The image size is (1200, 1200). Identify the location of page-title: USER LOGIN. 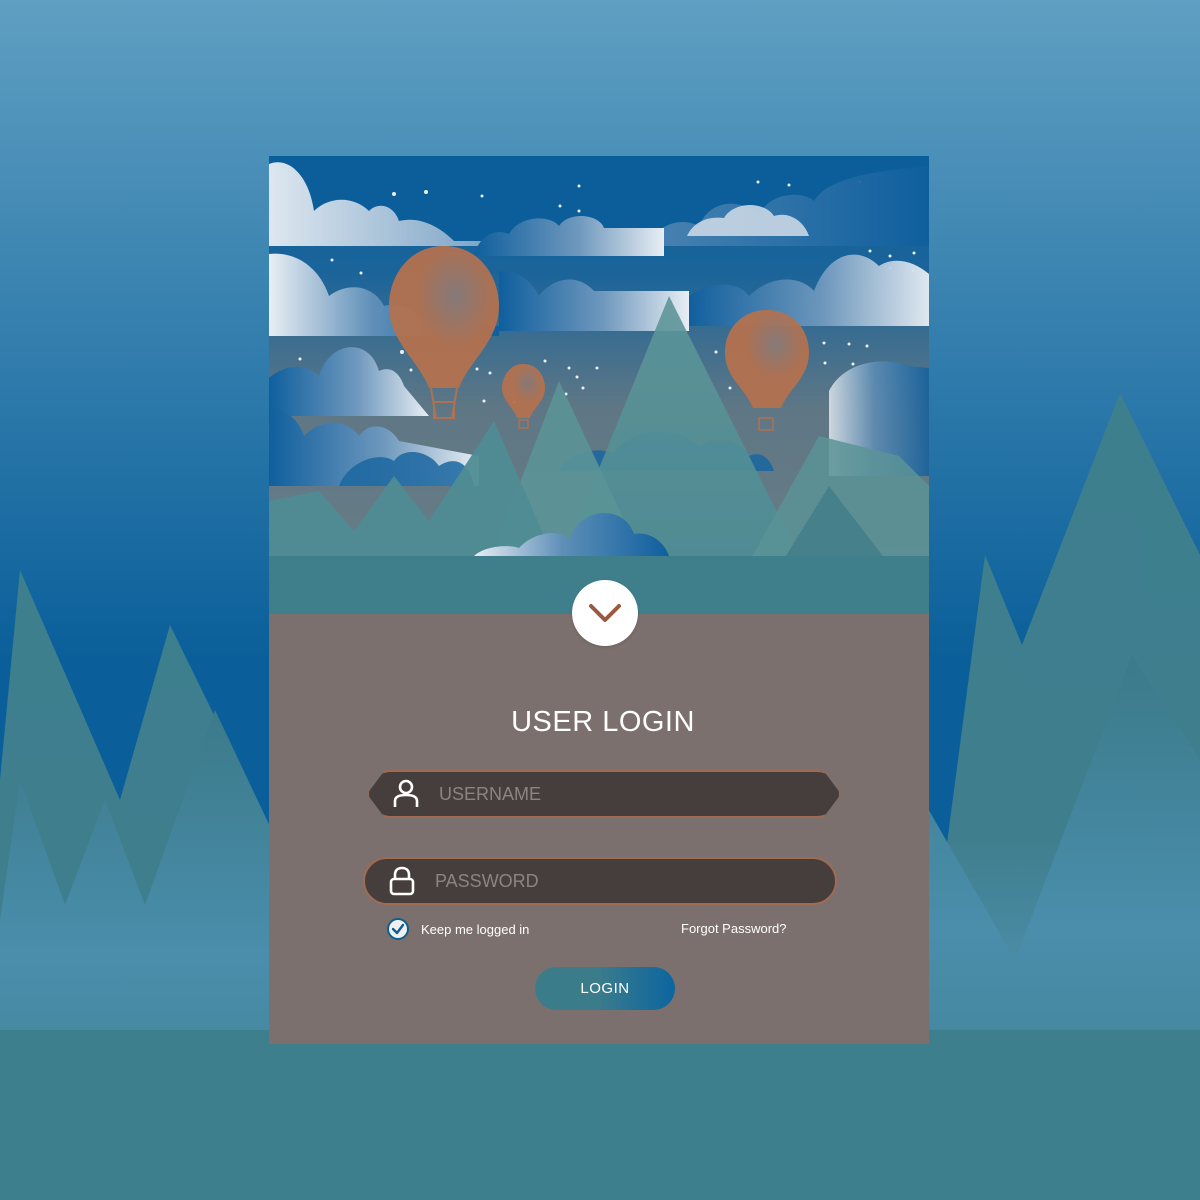
(603, 722).